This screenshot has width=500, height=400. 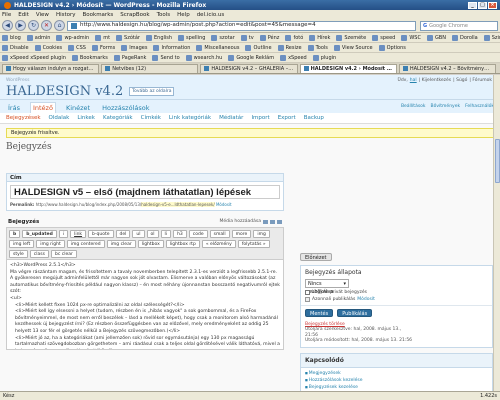 I want to click on bookmarks-item-fot: fotó, so click(x=294, y=37).